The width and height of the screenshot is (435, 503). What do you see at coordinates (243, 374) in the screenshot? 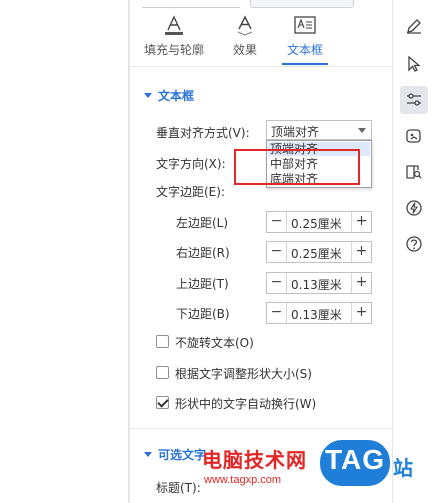
I see `checkbox-label: 根据文字调整形状大小(S)` at bounding box center [243, 374].